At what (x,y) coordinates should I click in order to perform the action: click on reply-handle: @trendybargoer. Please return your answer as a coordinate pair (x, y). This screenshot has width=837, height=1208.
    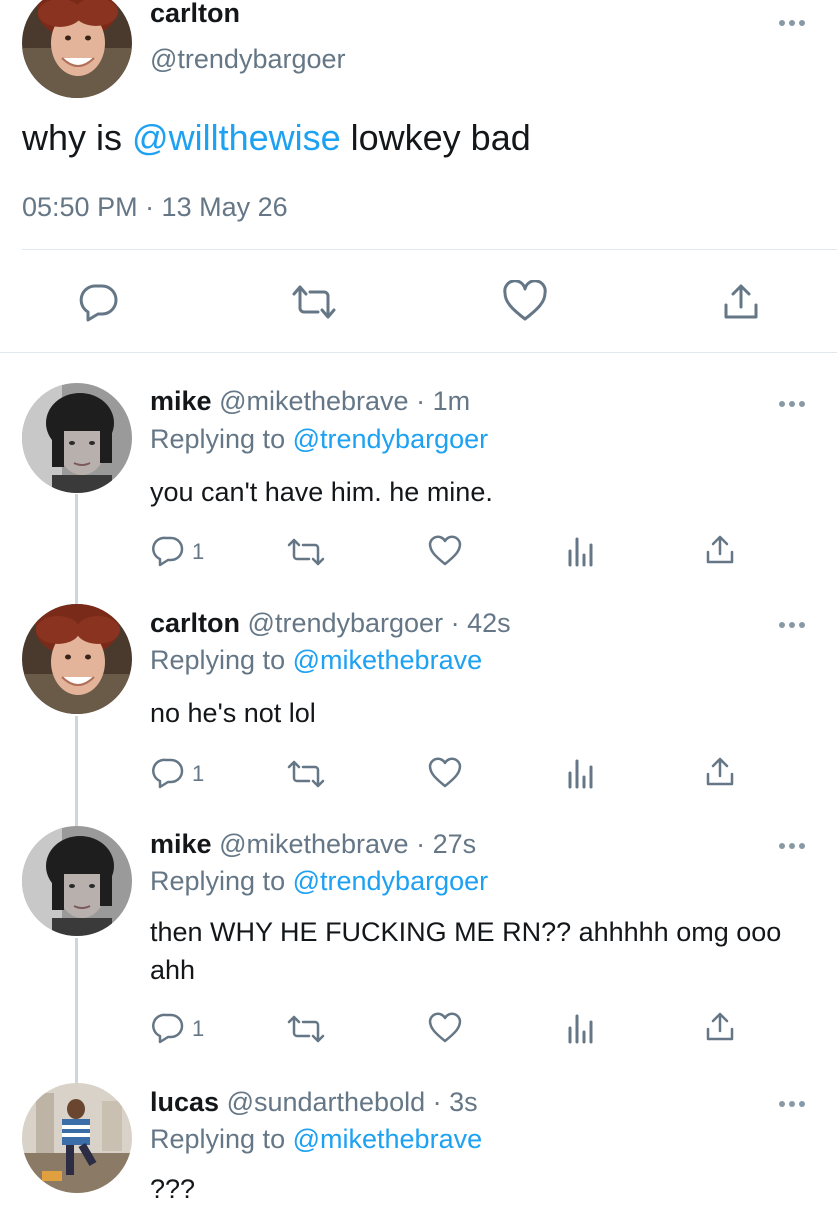
    Looking at the image, I should click on (346, 623).